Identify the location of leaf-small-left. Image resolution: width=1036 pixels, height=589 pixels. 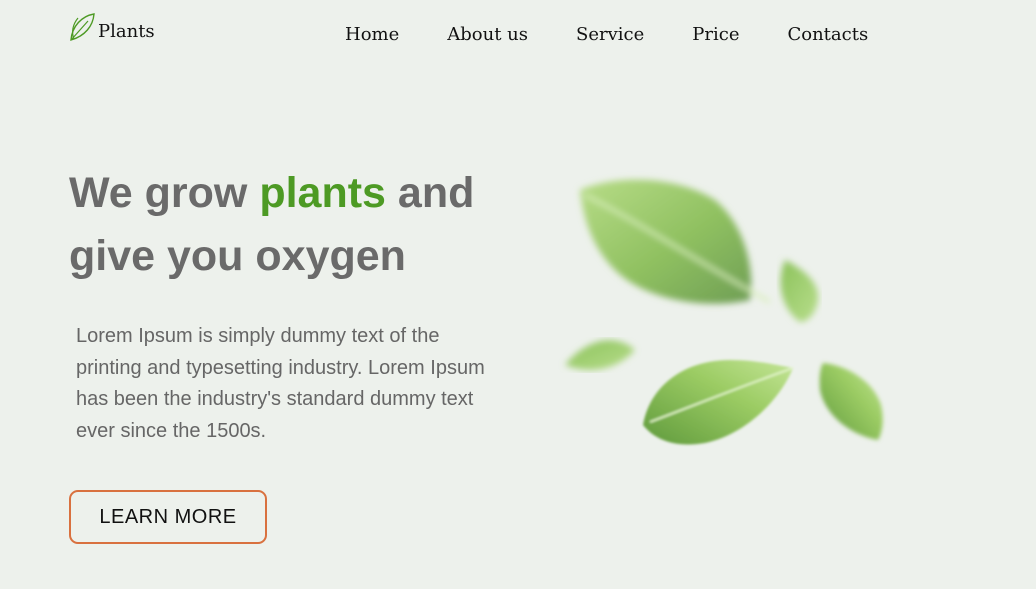
(600, 355).